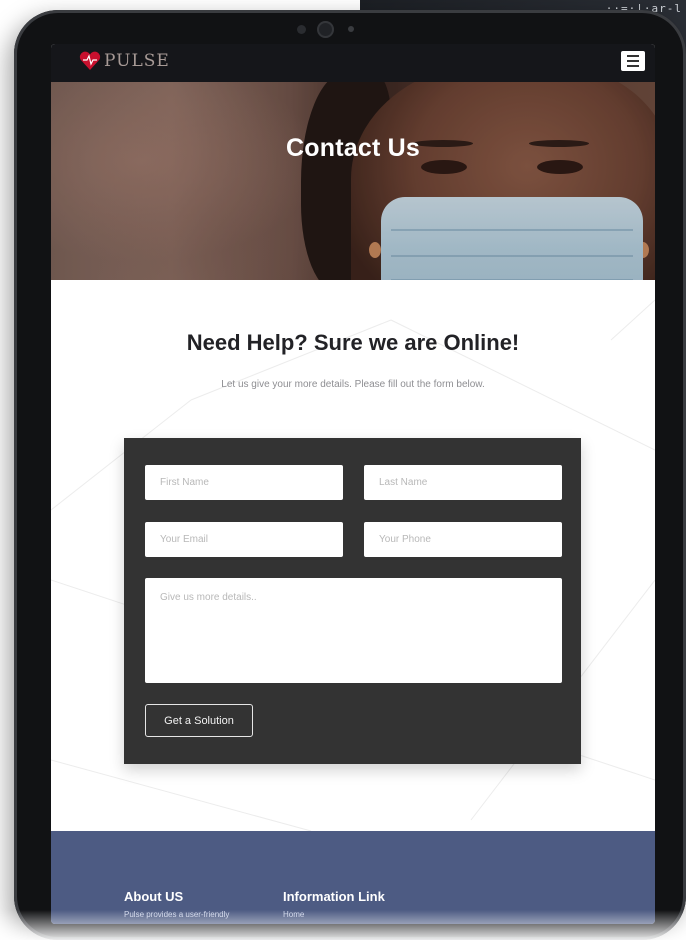 This screenshot has height=940, width=686. What do you see at coordinates (334, 914) in the screenshot?
I see `footer-link-home: Home` at bounding box center [334, 914].